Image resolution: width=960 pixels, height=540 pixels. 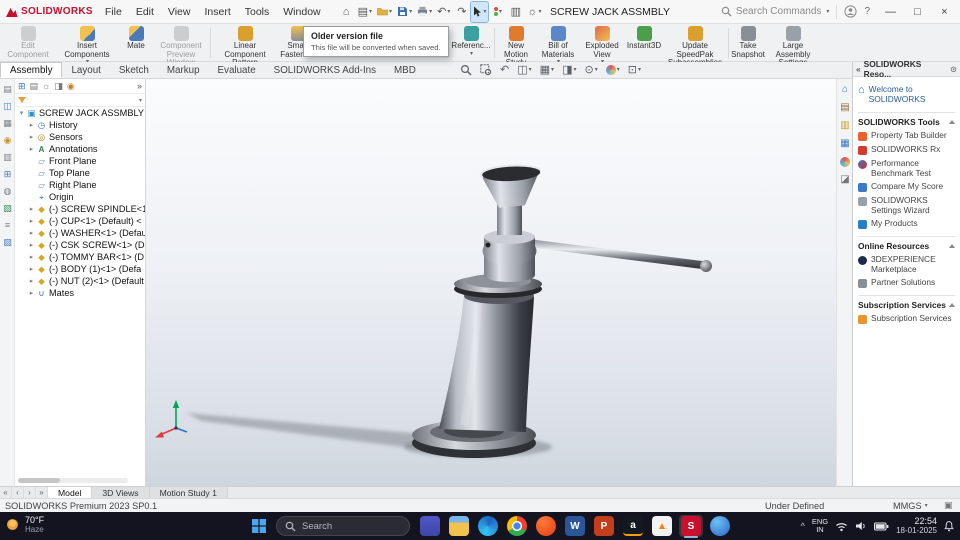 What do you see at coordinates (24, 524) in the screenshot?
I see `weather-widget: 70°F Haze` at bounding box center [24, 524].